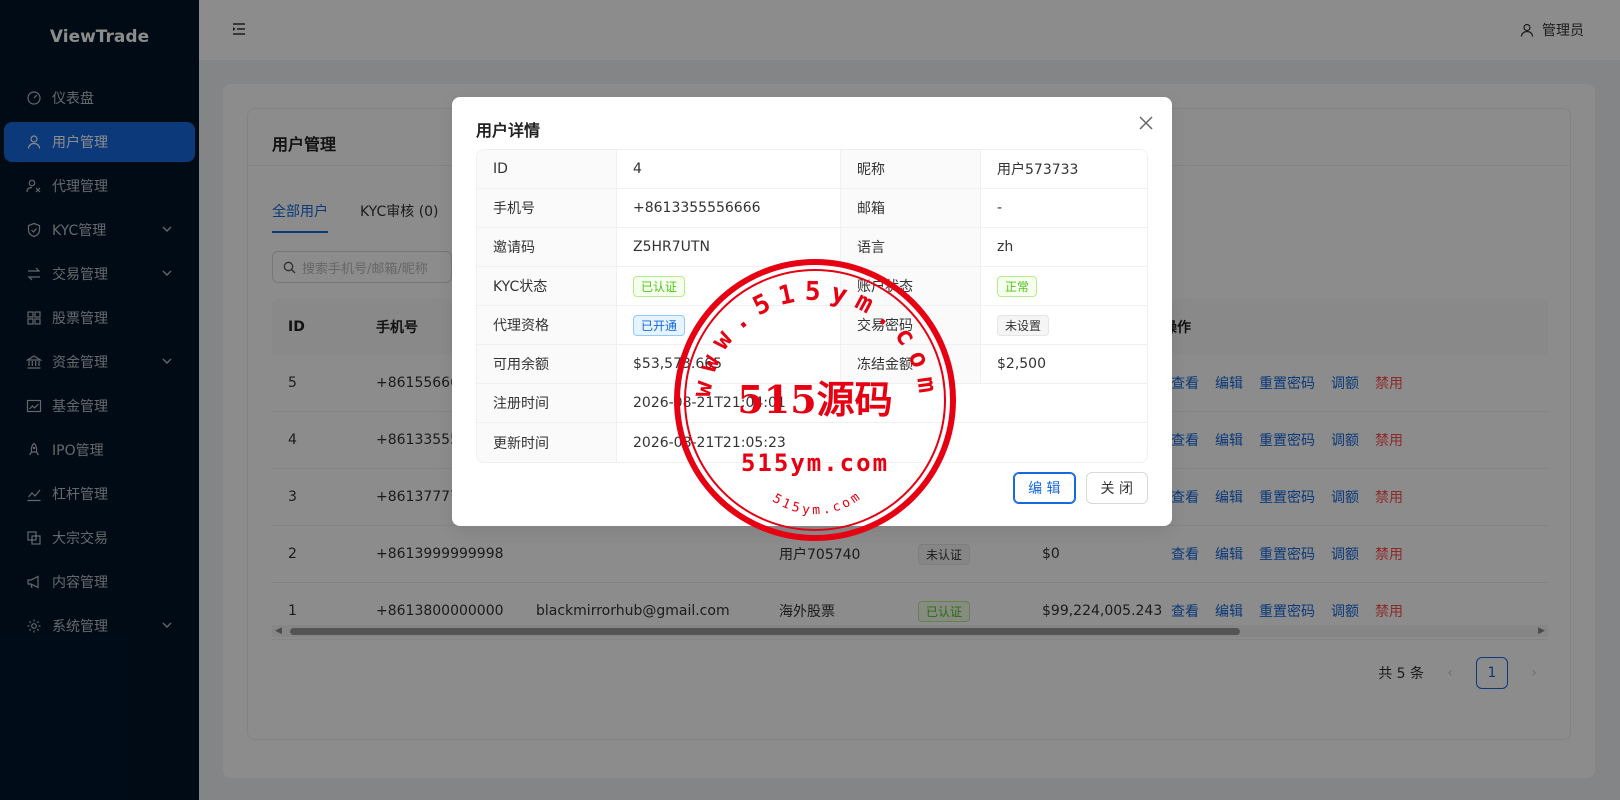 The width and height of the screenshot is (1620, 800). What do you see at coordinates (1023, 325) in the screenshot?
I see `trade-password-badge: 未设置` at bounding box center [1023, 325].